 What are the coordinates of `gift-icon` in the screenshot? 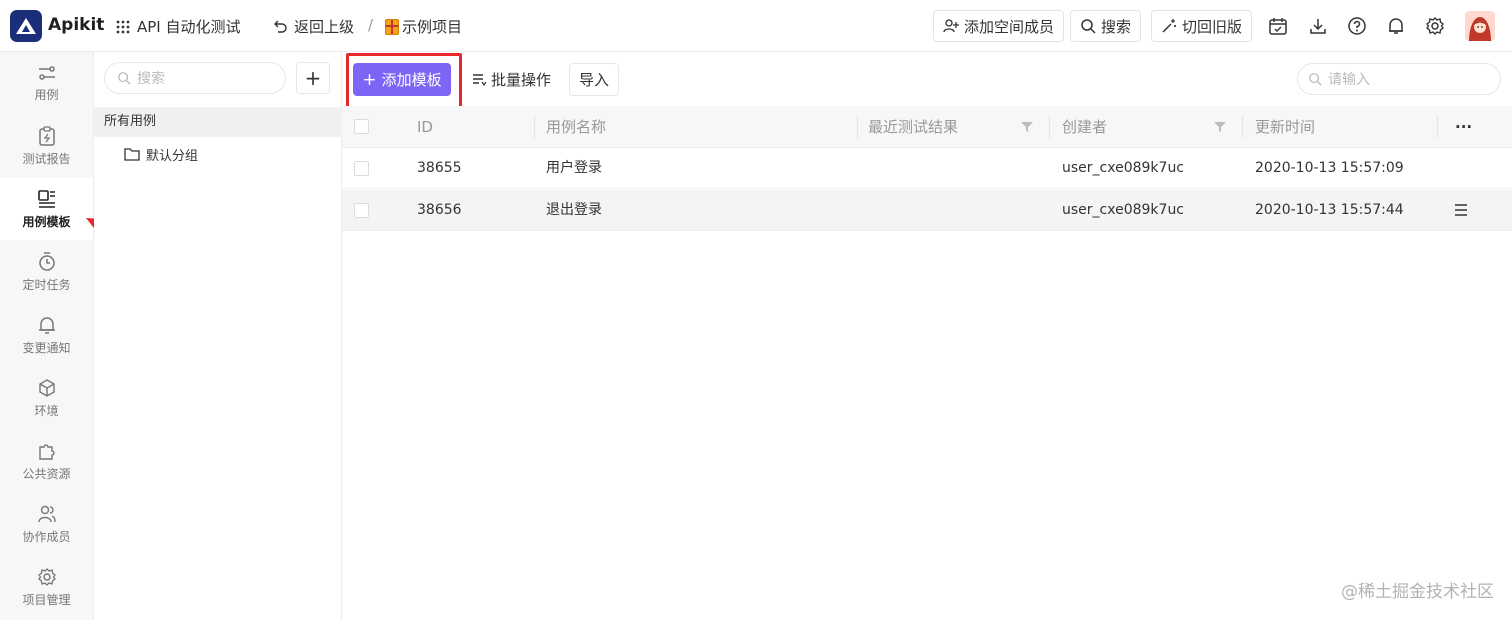 It's located at (392, 26).